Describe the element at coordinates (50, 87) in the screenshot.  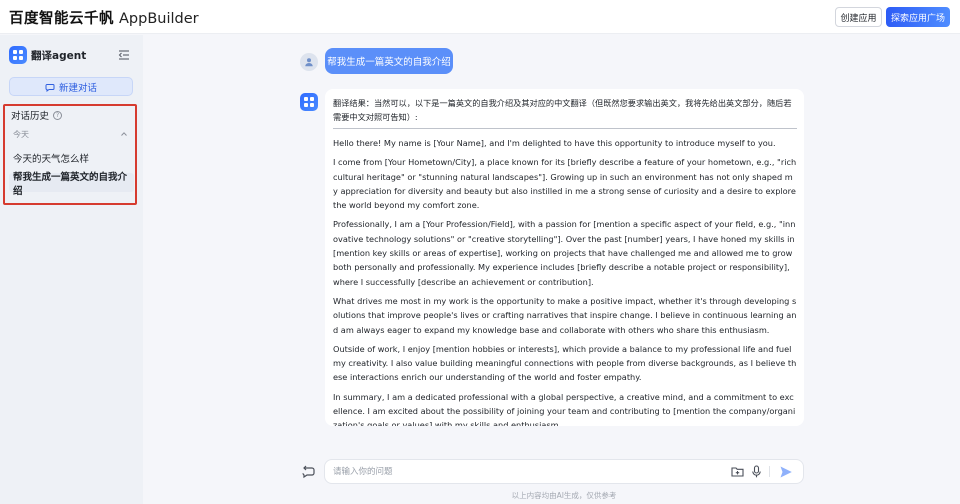
I see `new-chat-icon` at that location.